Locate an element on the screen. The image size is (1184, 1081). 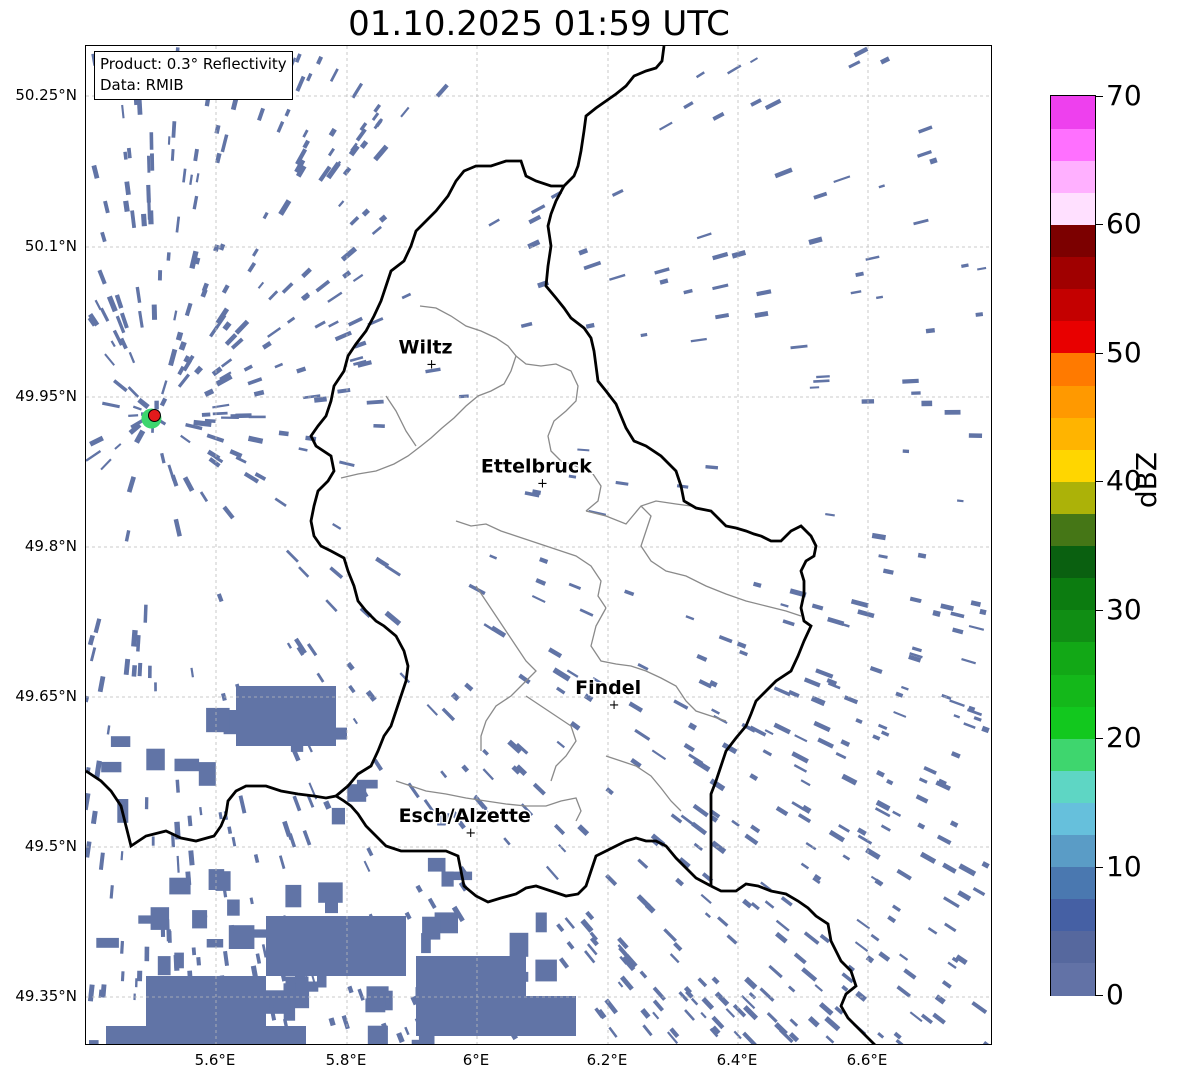
colorbar-tick-label: 50 is located at coordinates (1124, 352).